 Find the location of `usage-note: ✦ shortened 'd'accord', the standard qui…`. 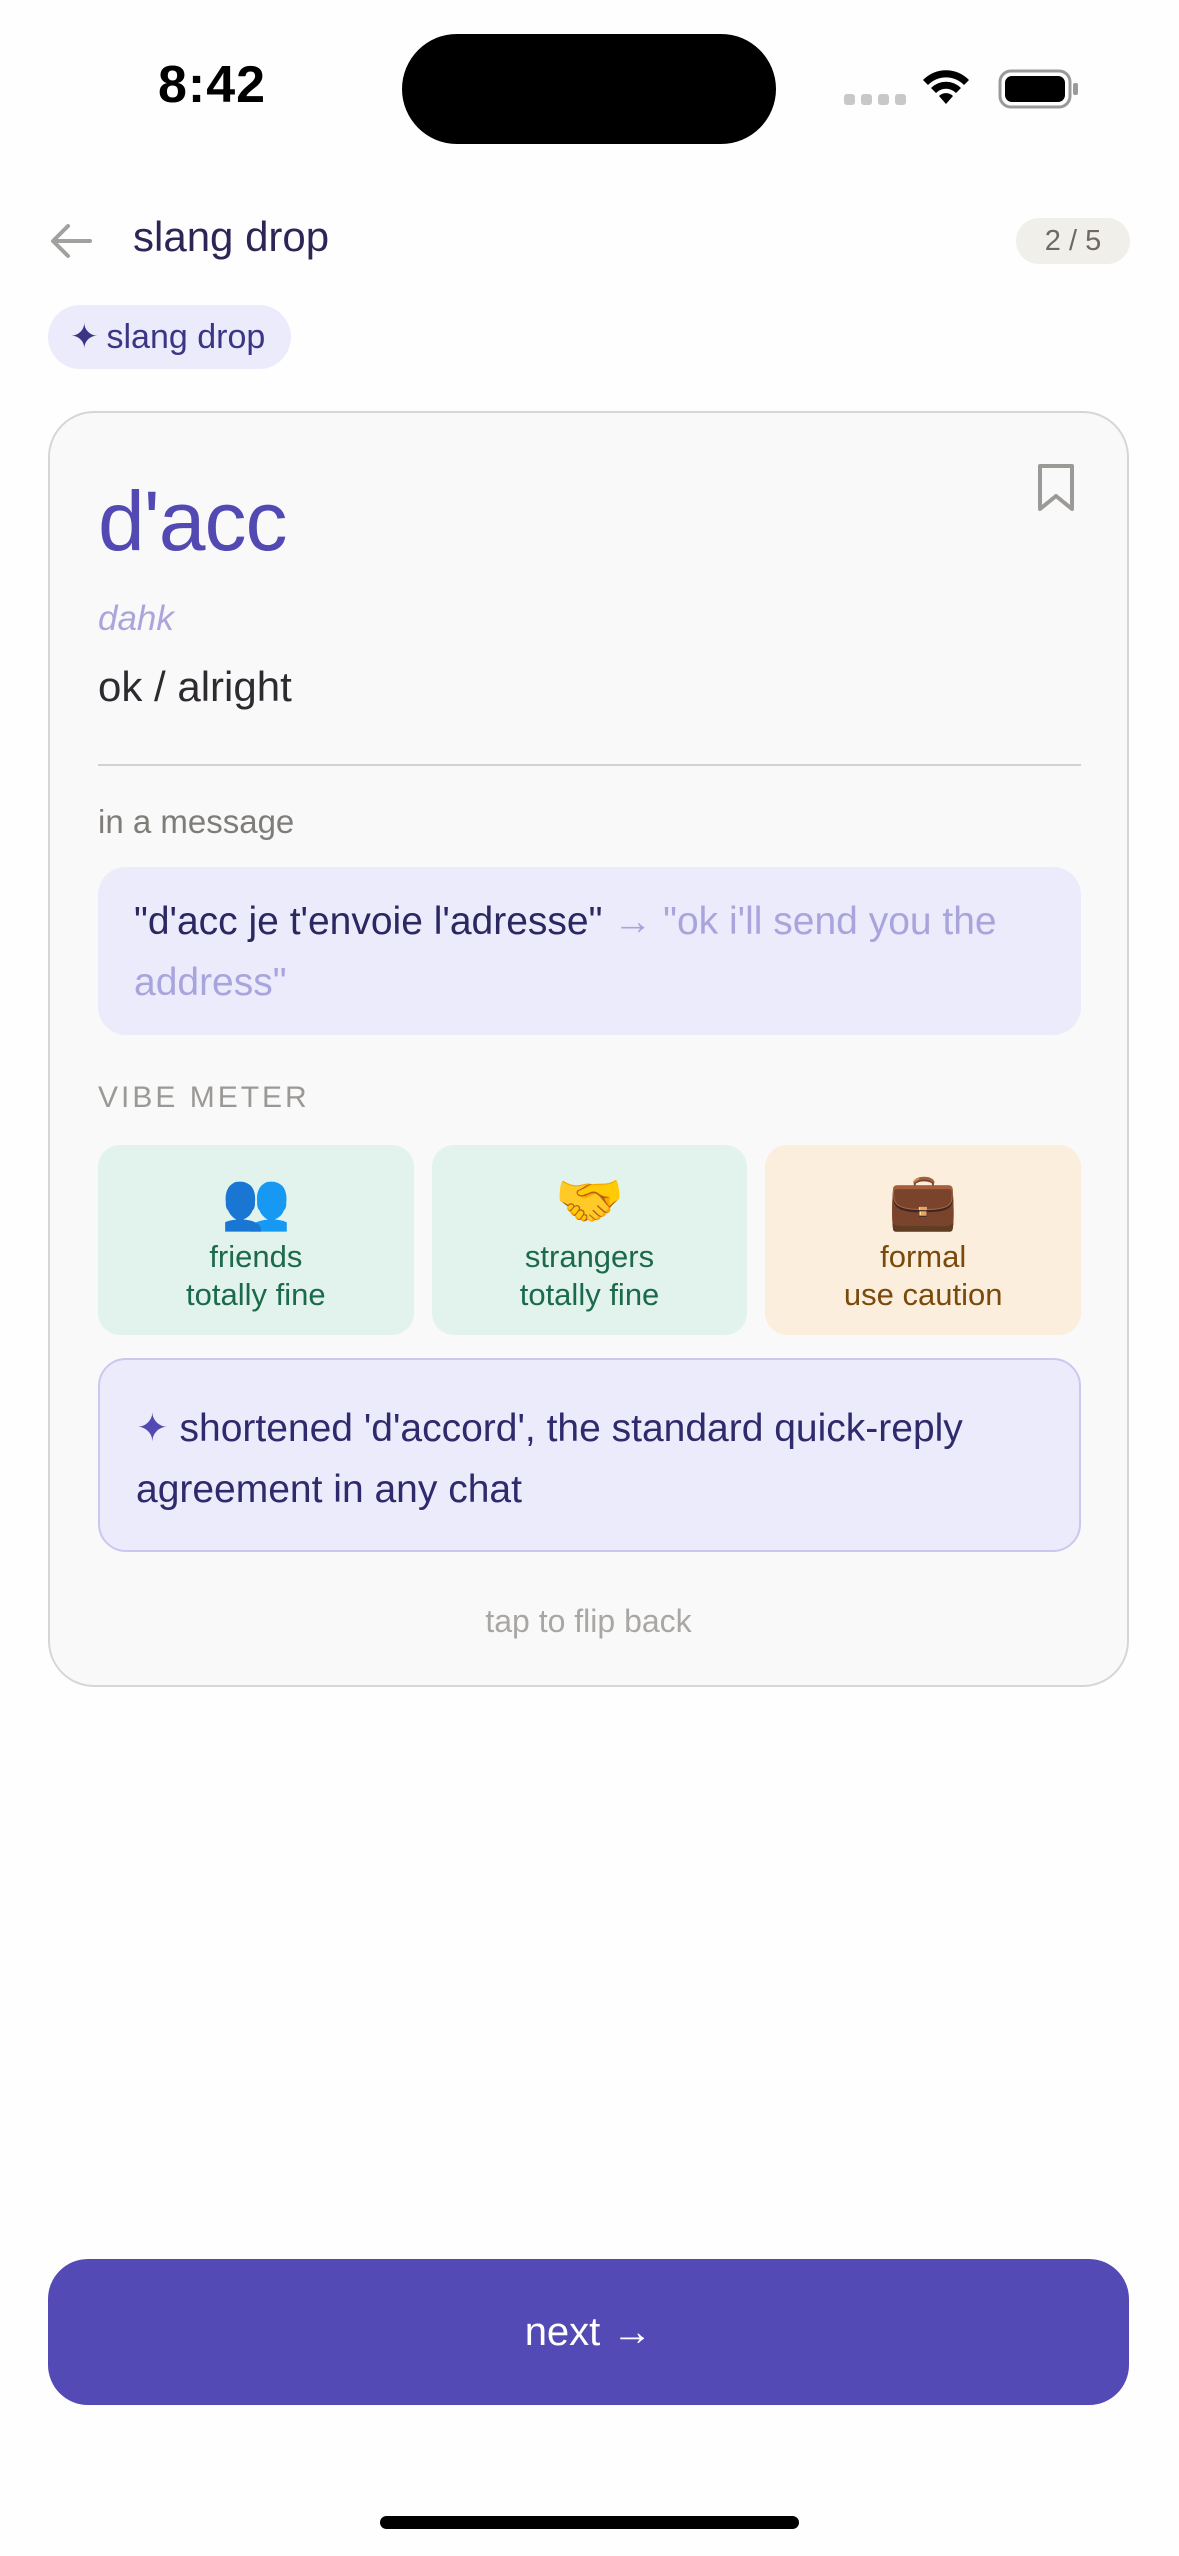

usage-note: ✦ shortened 'd'accord', the standard qui… is located at coordinates (589, 1455).